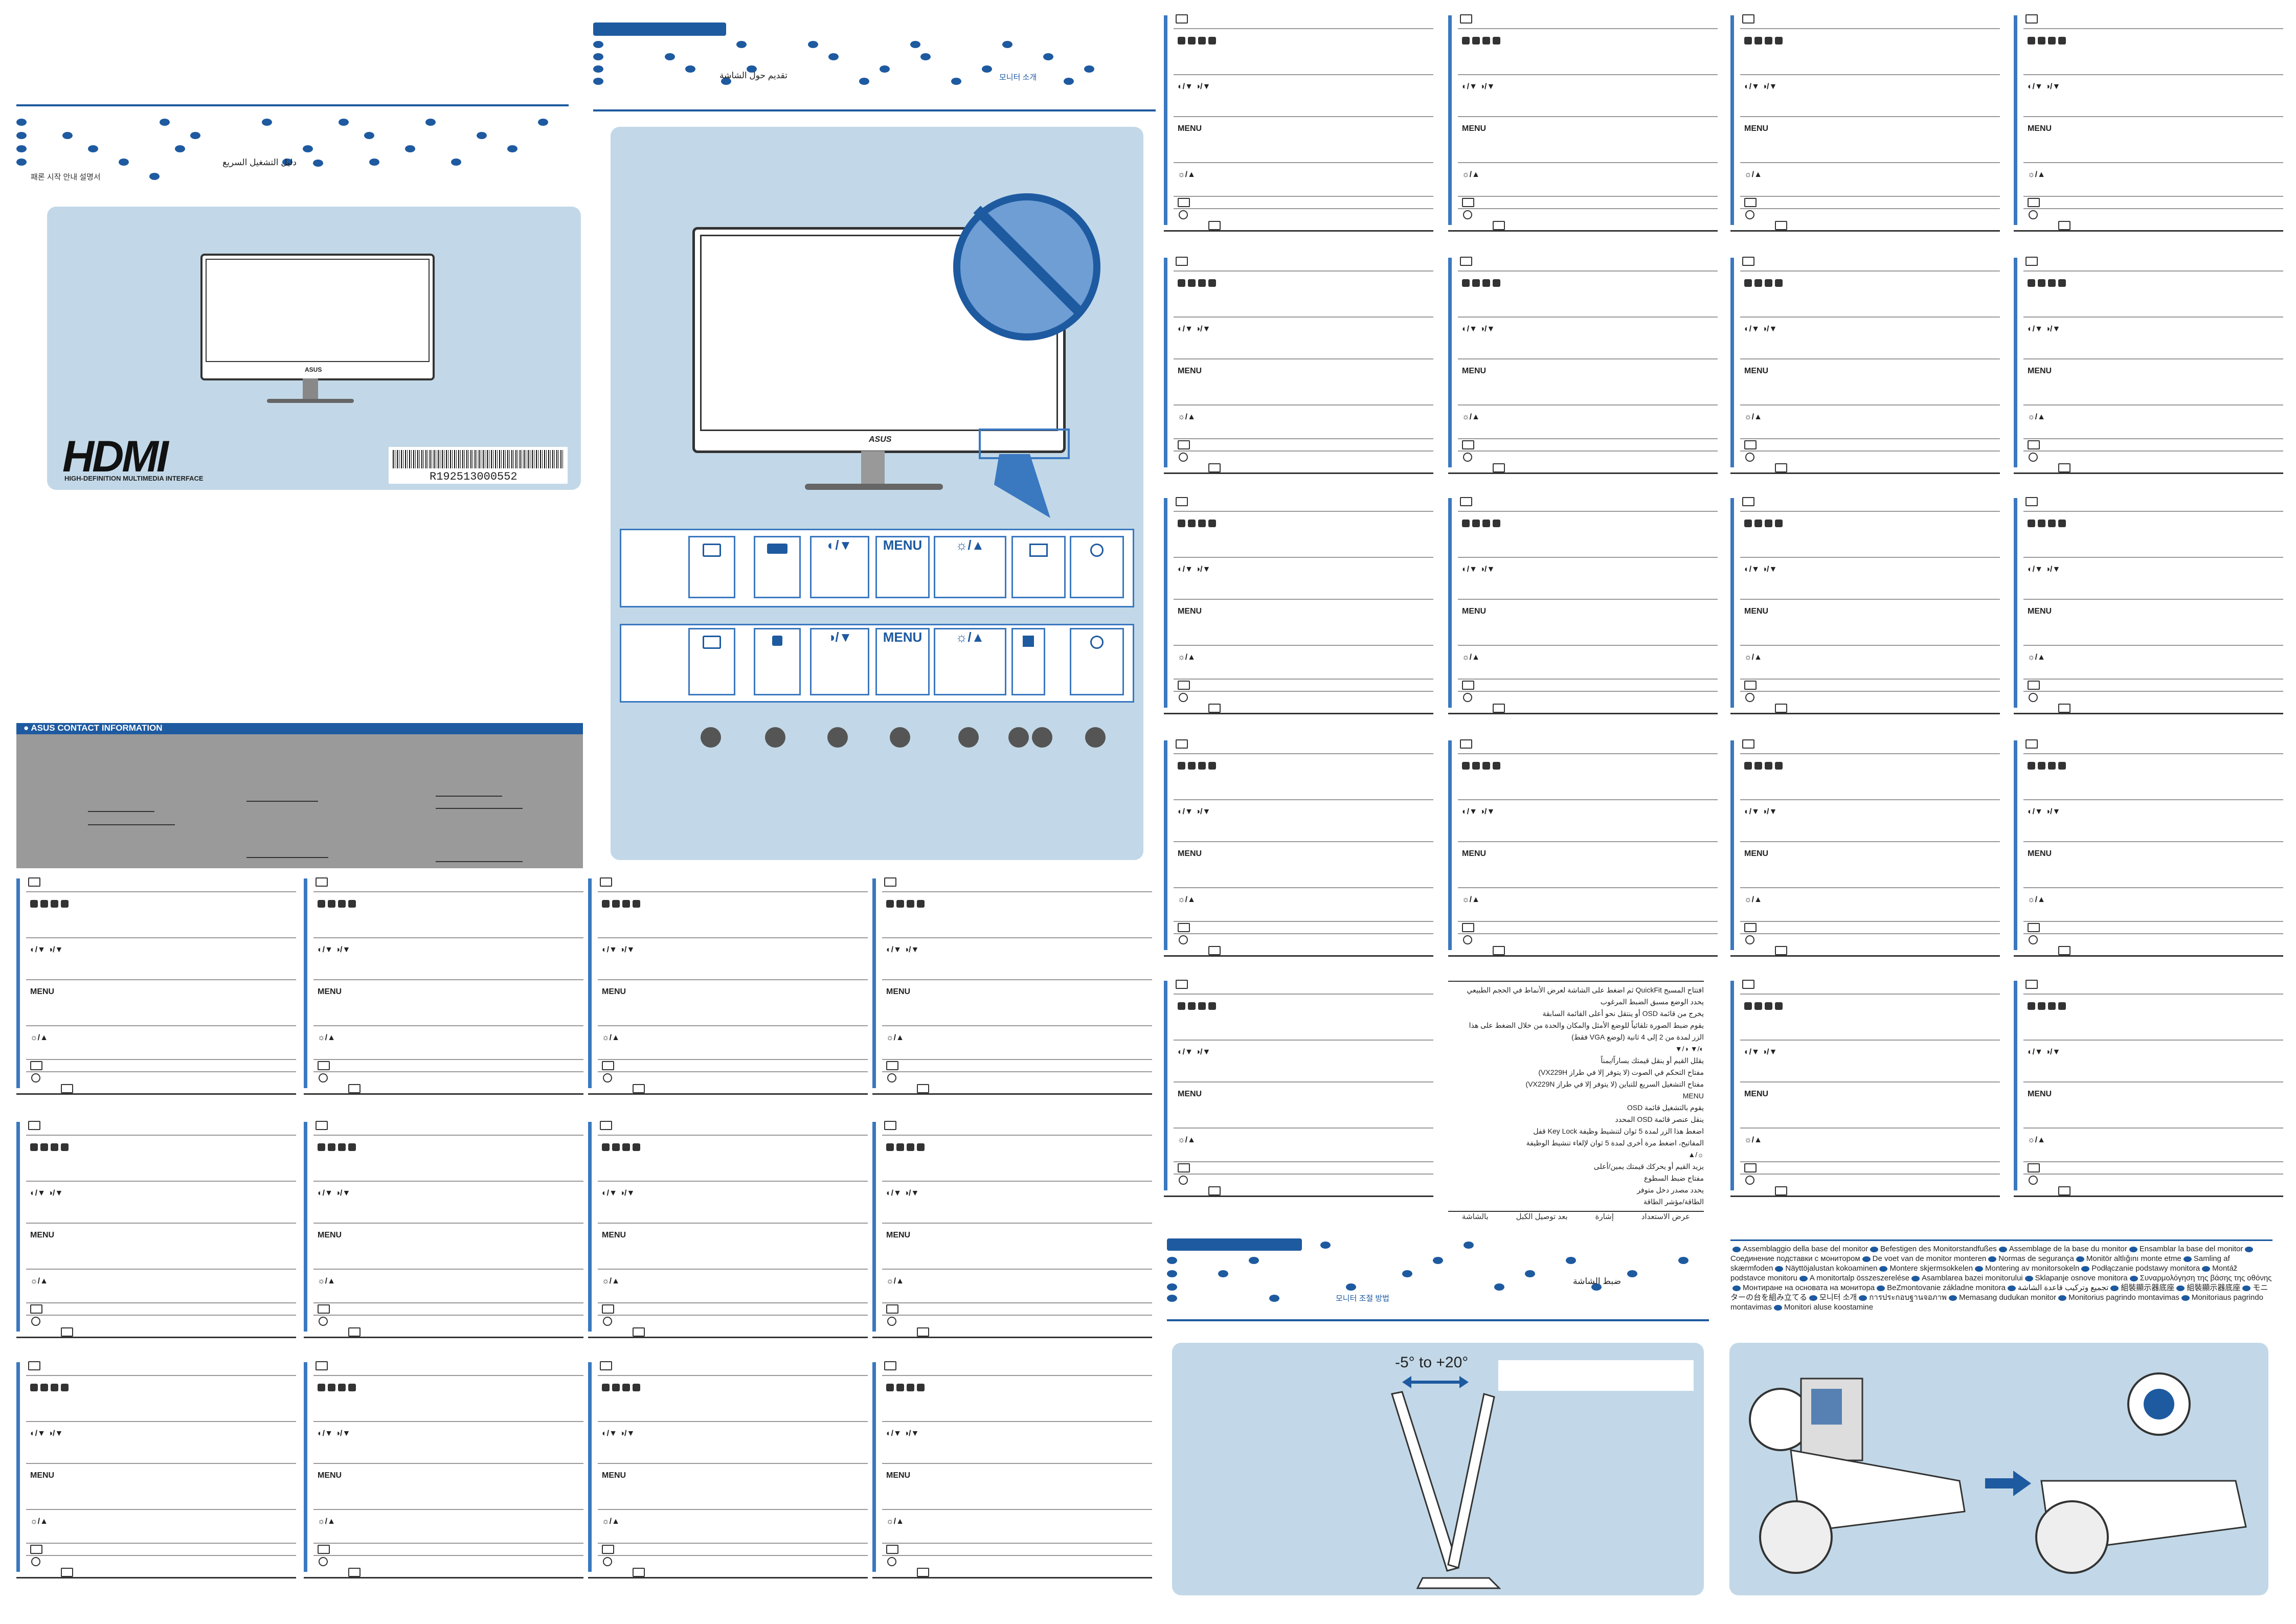 The height and width of the screenshot is (1624, 2296). What do you see at coordinates (753, 75) in the screenshot?
I see `intro-arabic-label: تقديم حول الشاشة` at bounding box center [753, 75].